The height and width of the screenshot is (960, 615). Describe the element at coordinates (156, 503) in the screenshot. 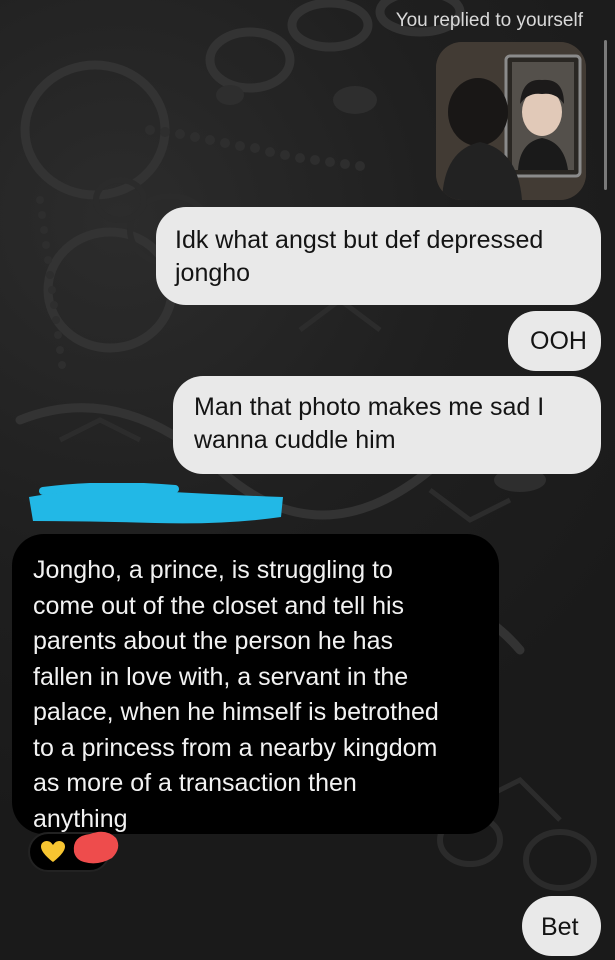

I see `redaction-scribble-blue` at that location.